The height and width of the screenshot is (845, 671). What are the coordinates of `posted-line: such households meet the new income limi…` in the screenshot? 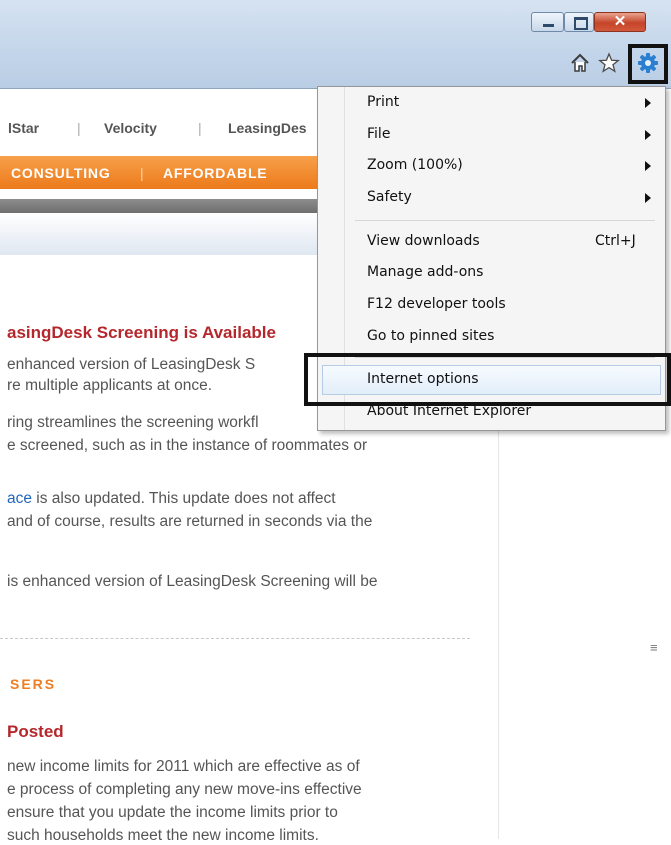 It's located at (163, 835).